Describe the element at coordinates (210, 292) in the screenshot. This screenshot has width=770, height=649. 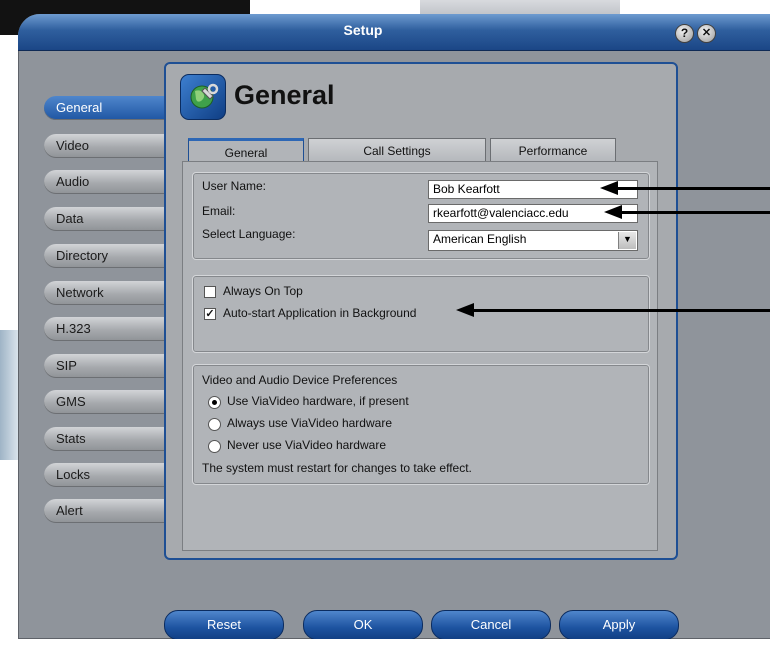
I see `always-on-top-checkbox` at that location.